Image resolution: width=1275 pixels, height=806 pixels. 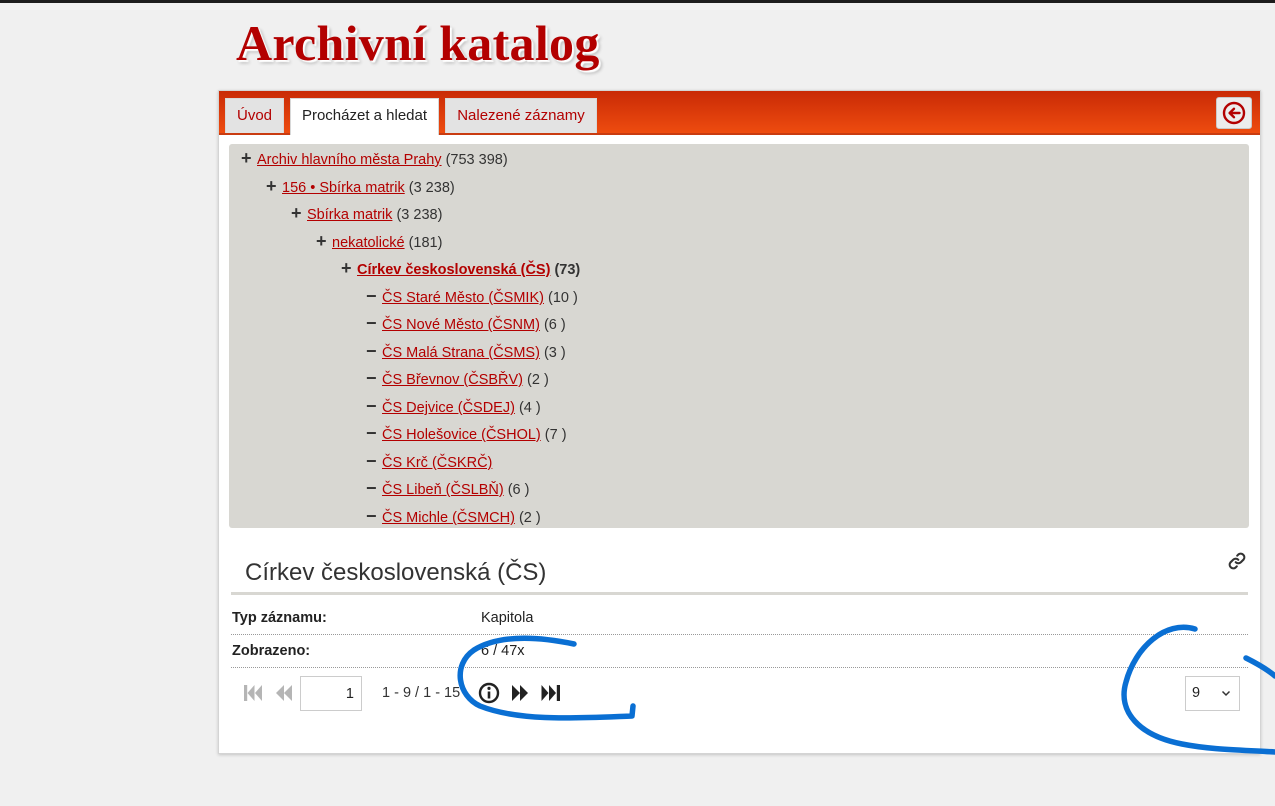 I want to click on field-value-typ-zaznamu: Kapitola, so click(x=507, y=618).